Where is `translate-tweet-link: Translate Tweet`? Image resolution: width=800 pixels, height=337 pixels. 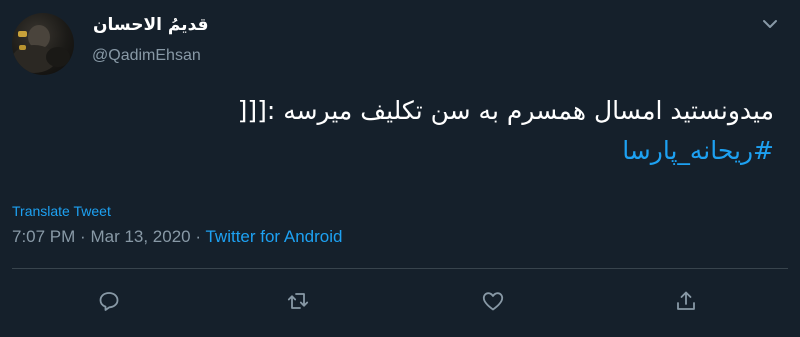 translate-tweet-link: Translate Tweet is located at coordinates (61, 211).